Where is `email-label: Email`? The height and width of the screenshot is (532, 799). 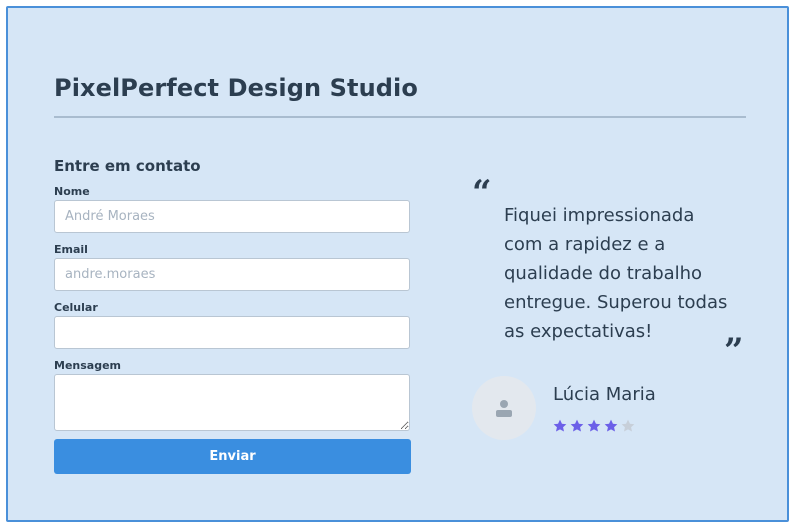
email-label: Email is located at coordinates (71, 249).